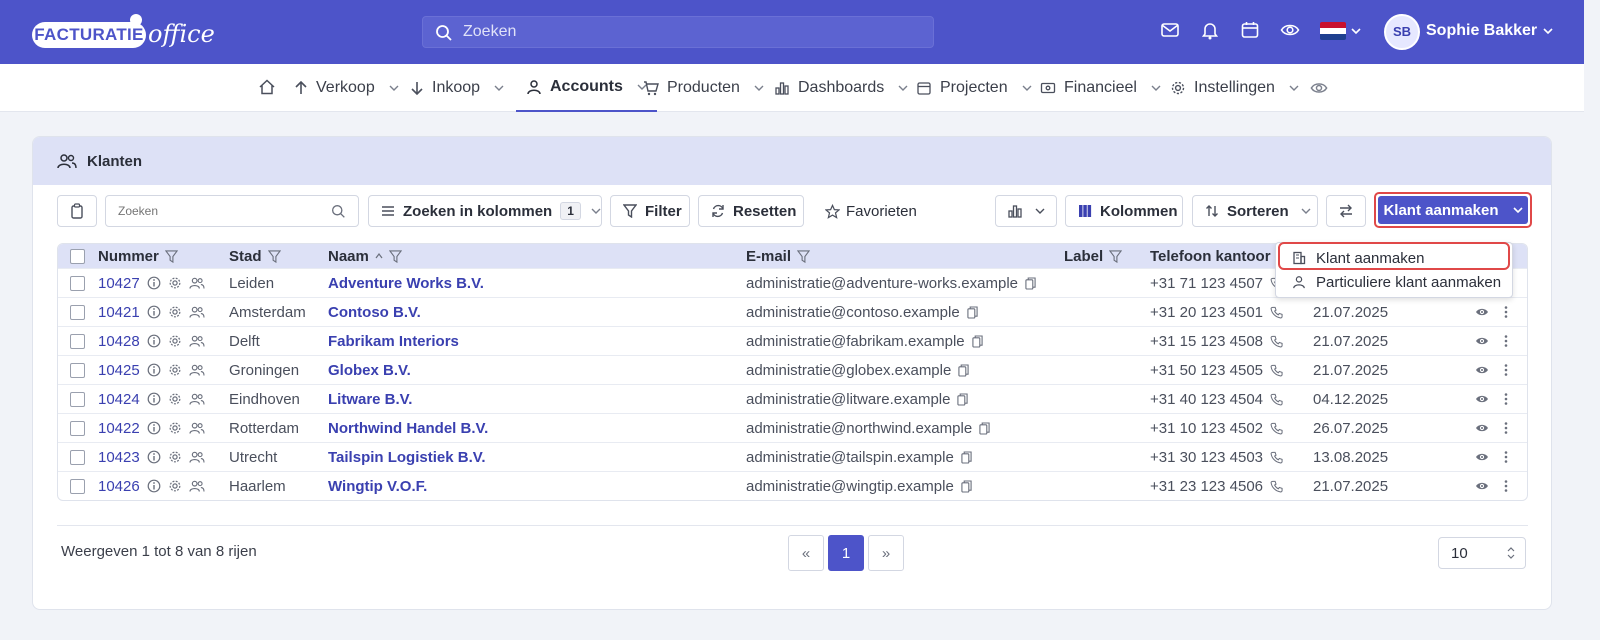  I want to click on column-email: E-mail, so click(778, 256).